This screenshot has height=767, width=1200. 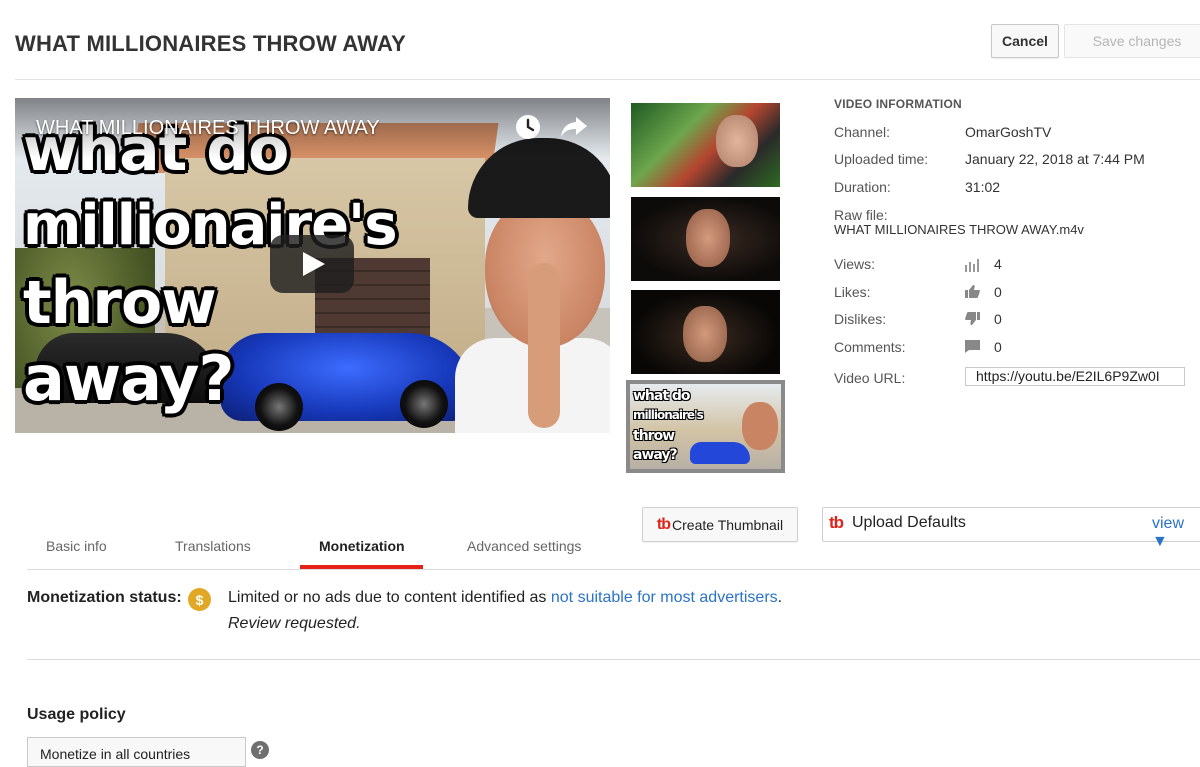 What do you see at coordinates (862, 187) in the screenshot?
I see `duration-label: Duration:` at bounding box center [862, 187].